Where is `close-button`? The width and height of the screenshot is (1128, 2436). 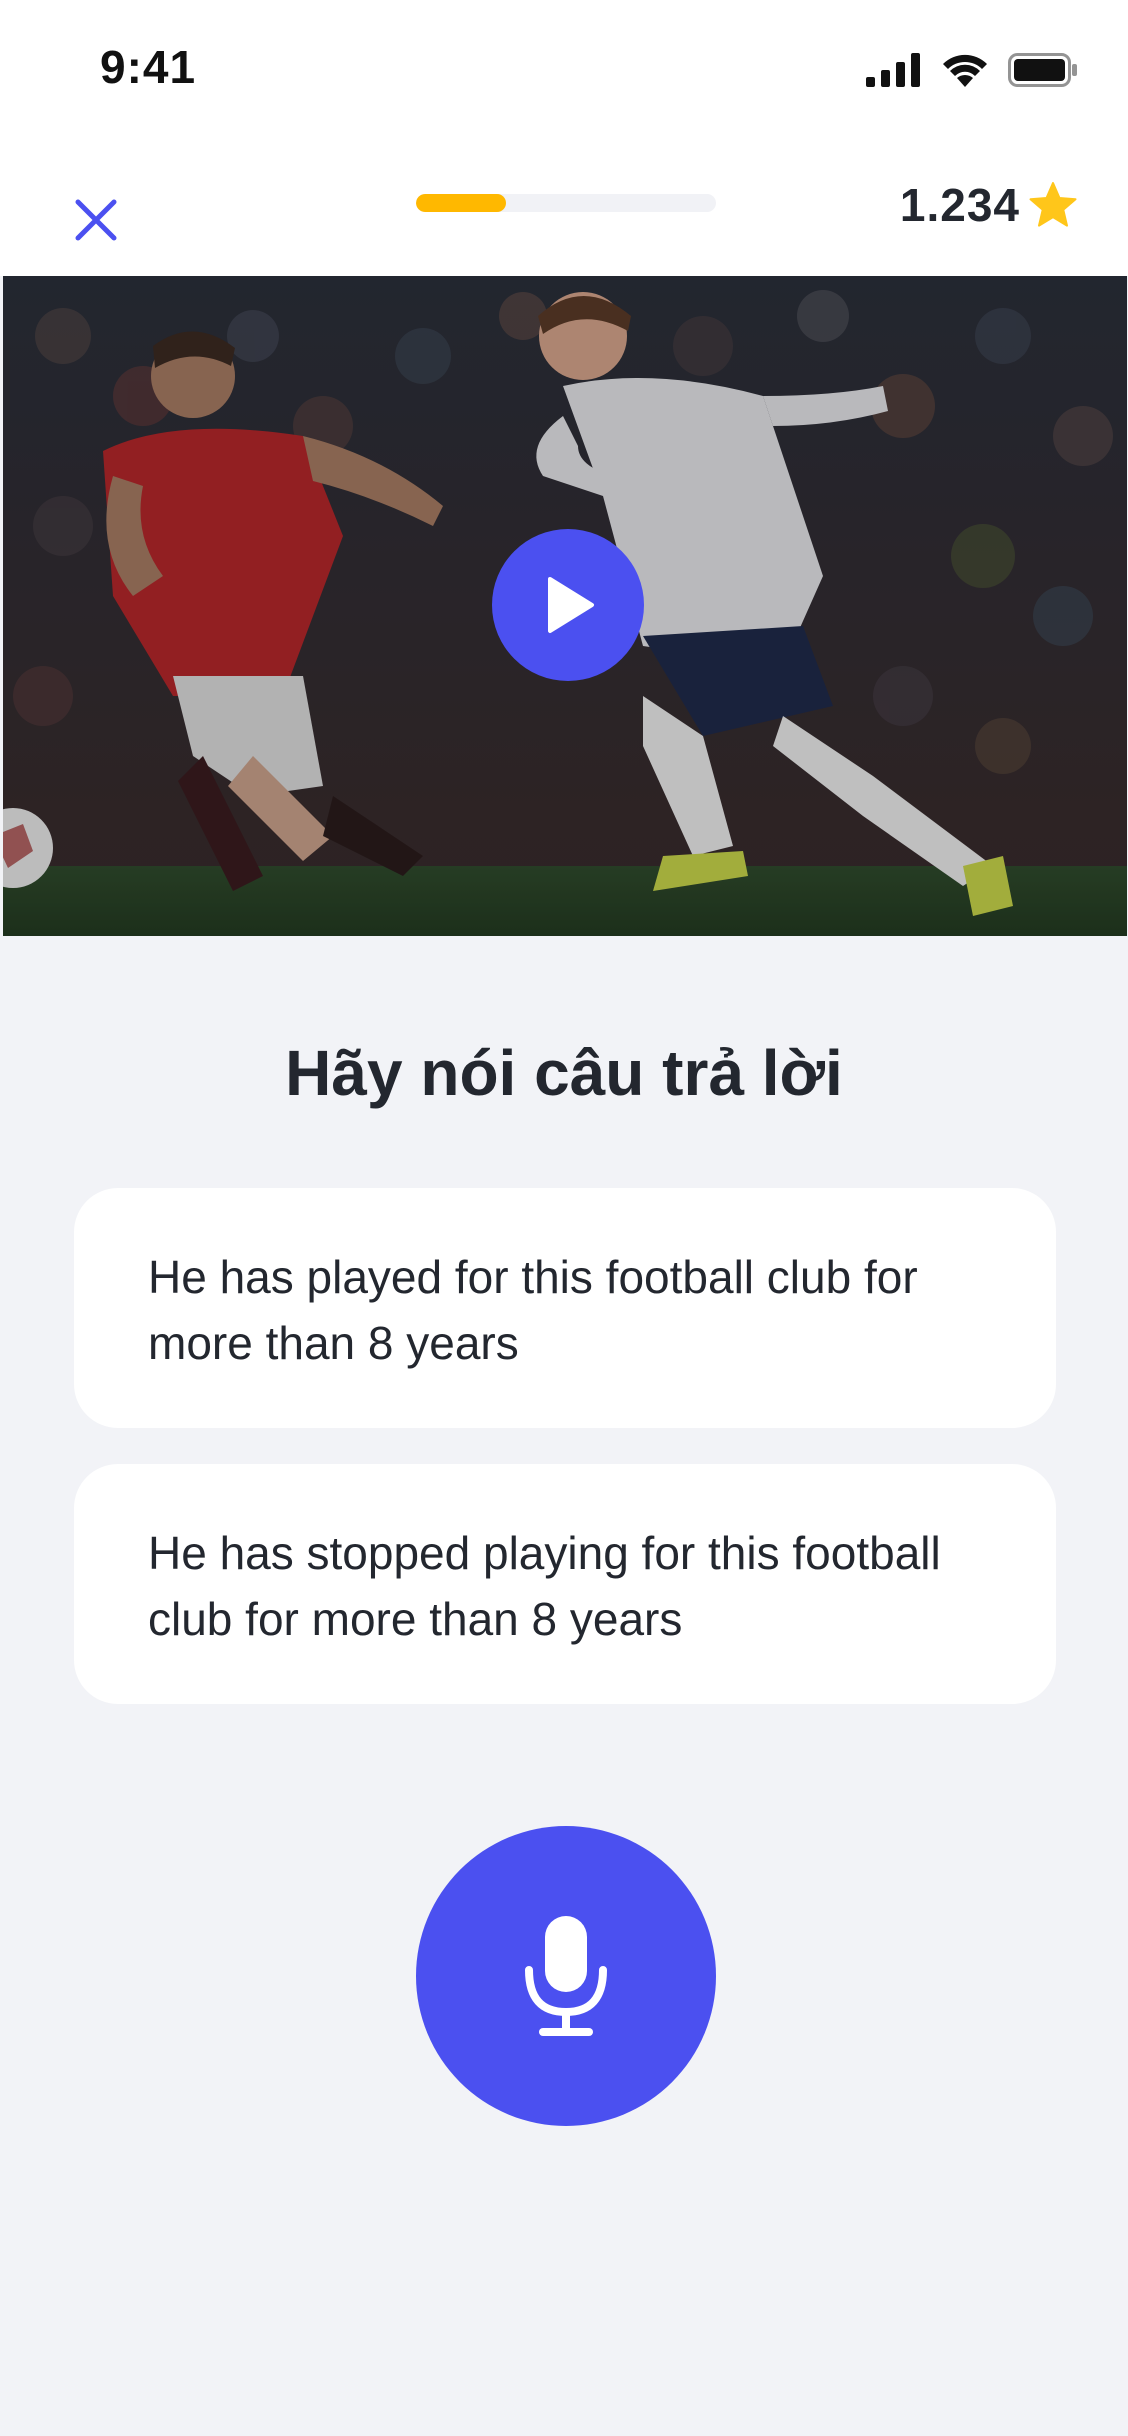 close-button is located at coordinates (96, 220).